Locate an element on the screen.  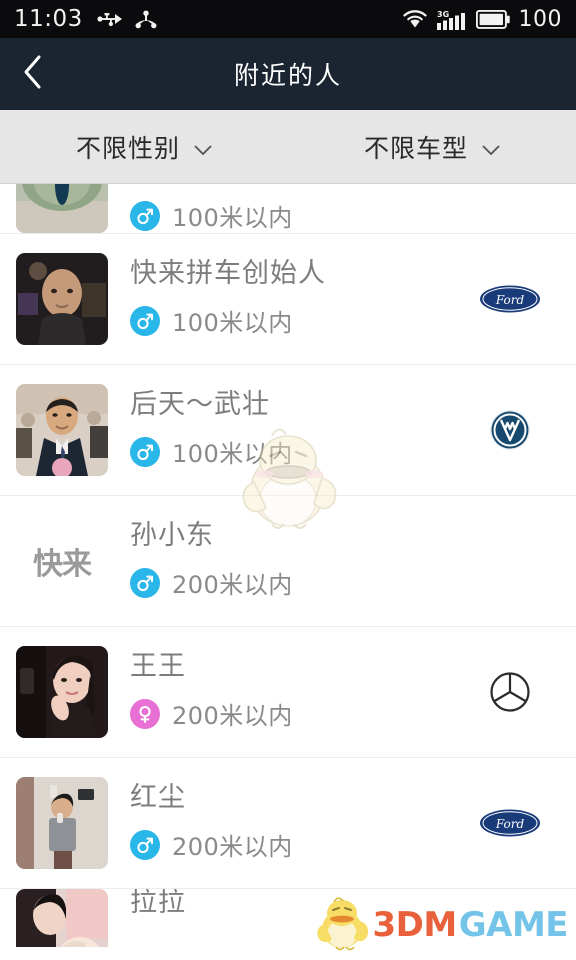
gender-filter: 不限性别 is located at coordinates (144, 147).